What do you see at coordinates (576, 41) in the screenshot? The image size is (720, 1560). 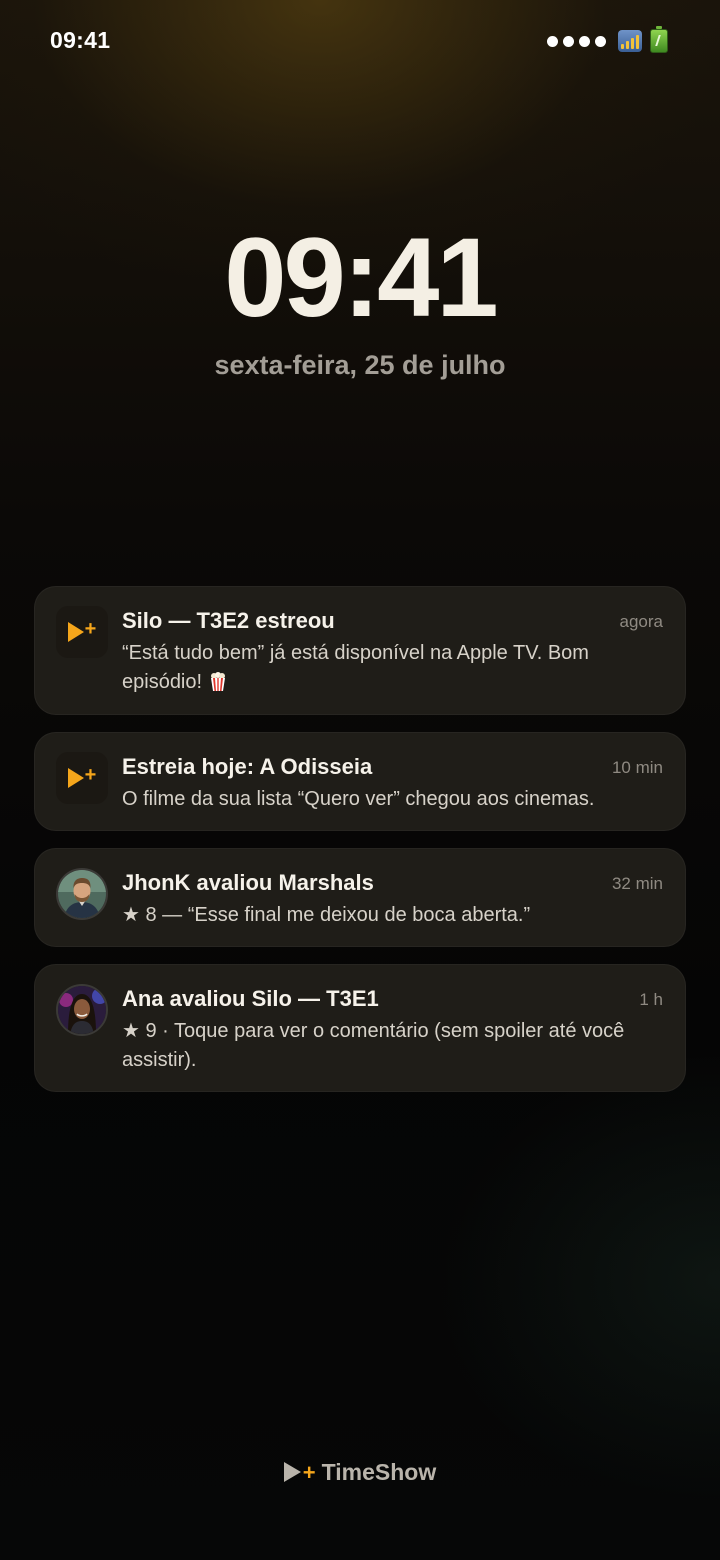 I see `signal-dots` at bounding box center [576, 41].